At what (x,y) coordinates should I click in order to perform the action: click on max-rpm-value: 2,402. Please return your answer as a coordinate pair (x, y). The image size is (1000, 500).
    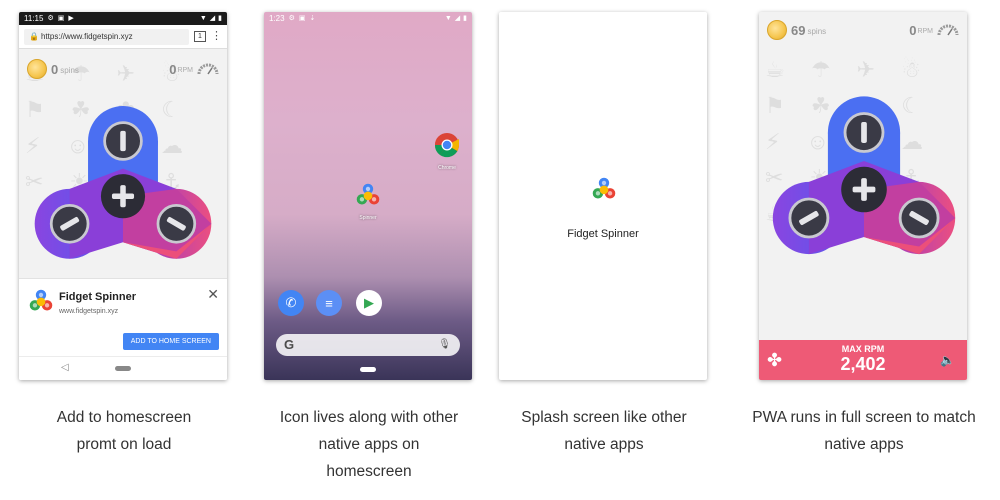
    Looking at the image, I should click on (863, 364).